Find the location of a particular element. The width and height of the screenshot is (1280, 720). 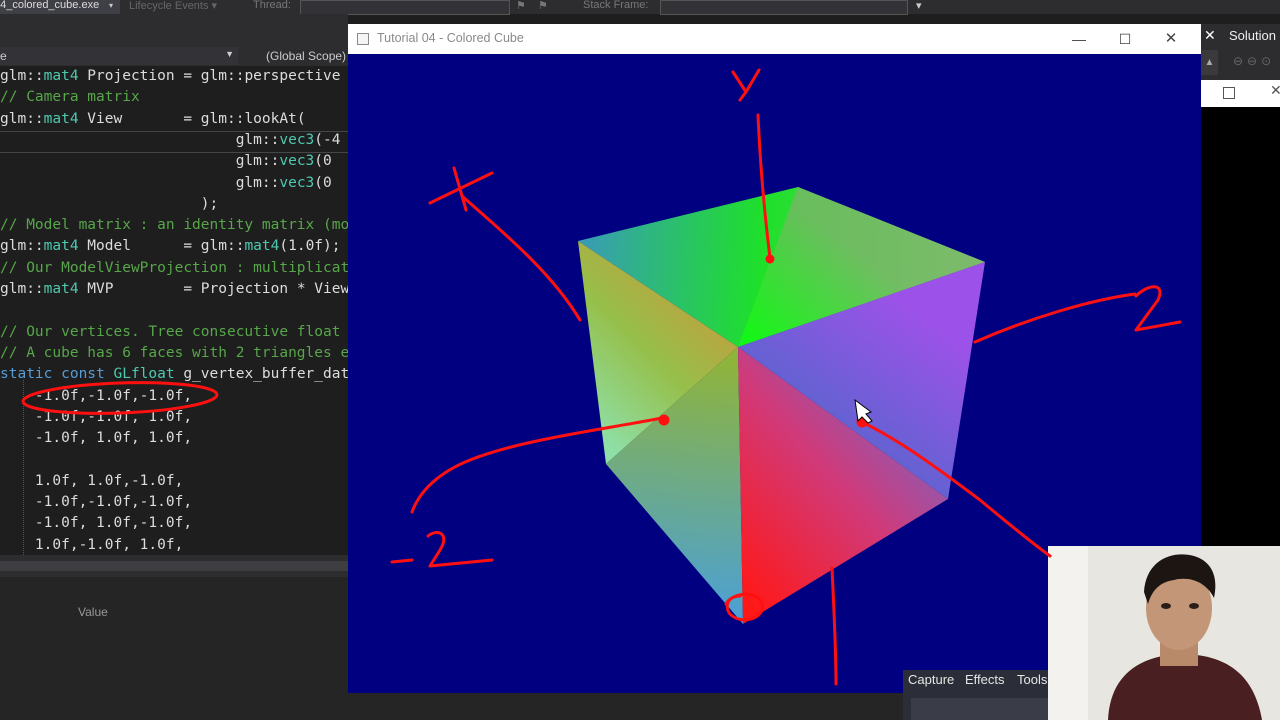

presenter-image is located at coordinates (1164, 633).